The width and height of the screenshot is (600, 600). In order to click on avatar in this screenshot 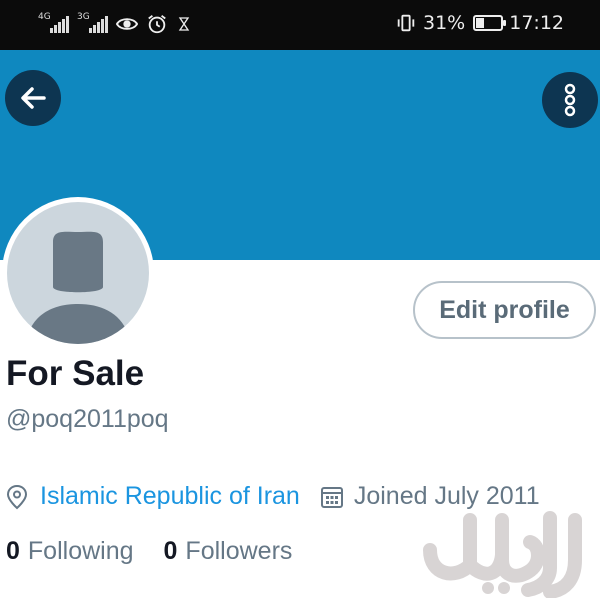, I will do `click(78, 273)`.